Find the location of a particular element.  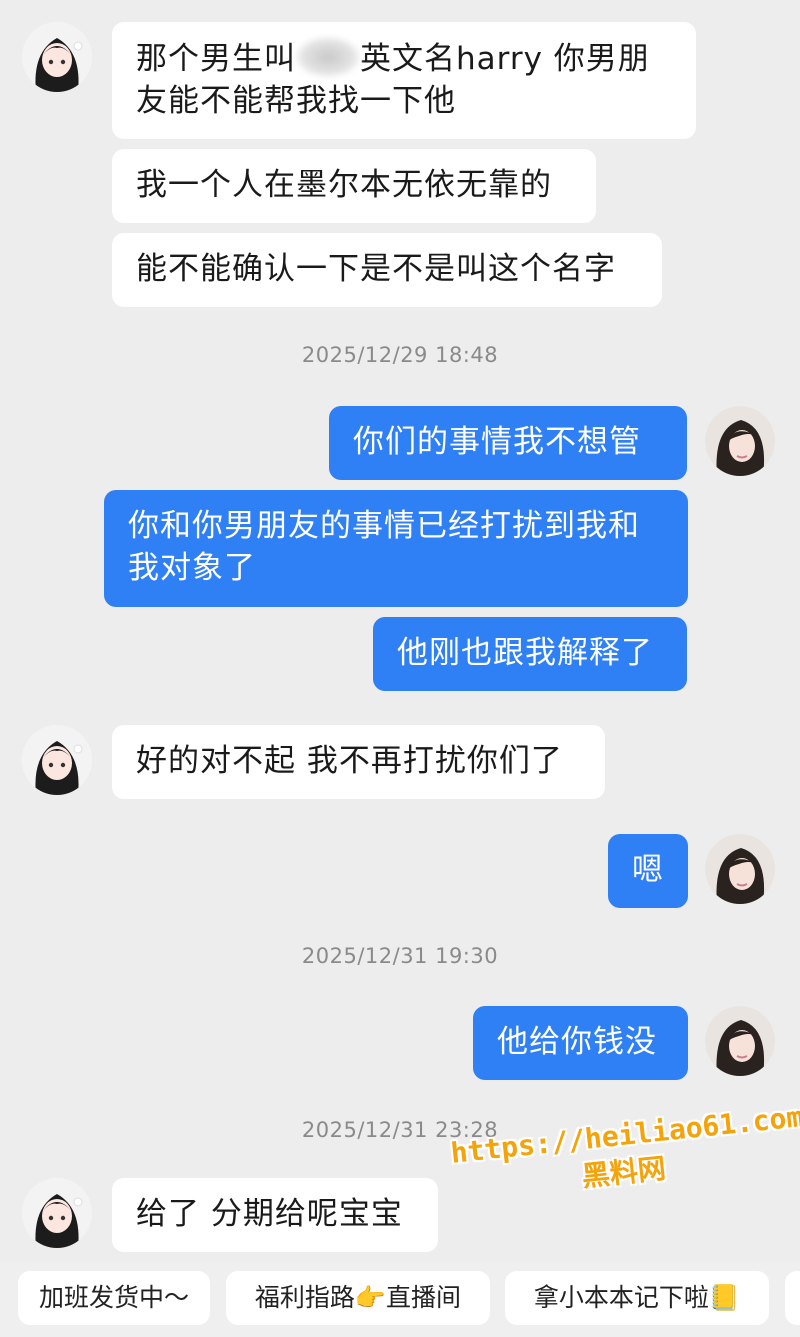

blurred-name is located at coordinates (328, 57).